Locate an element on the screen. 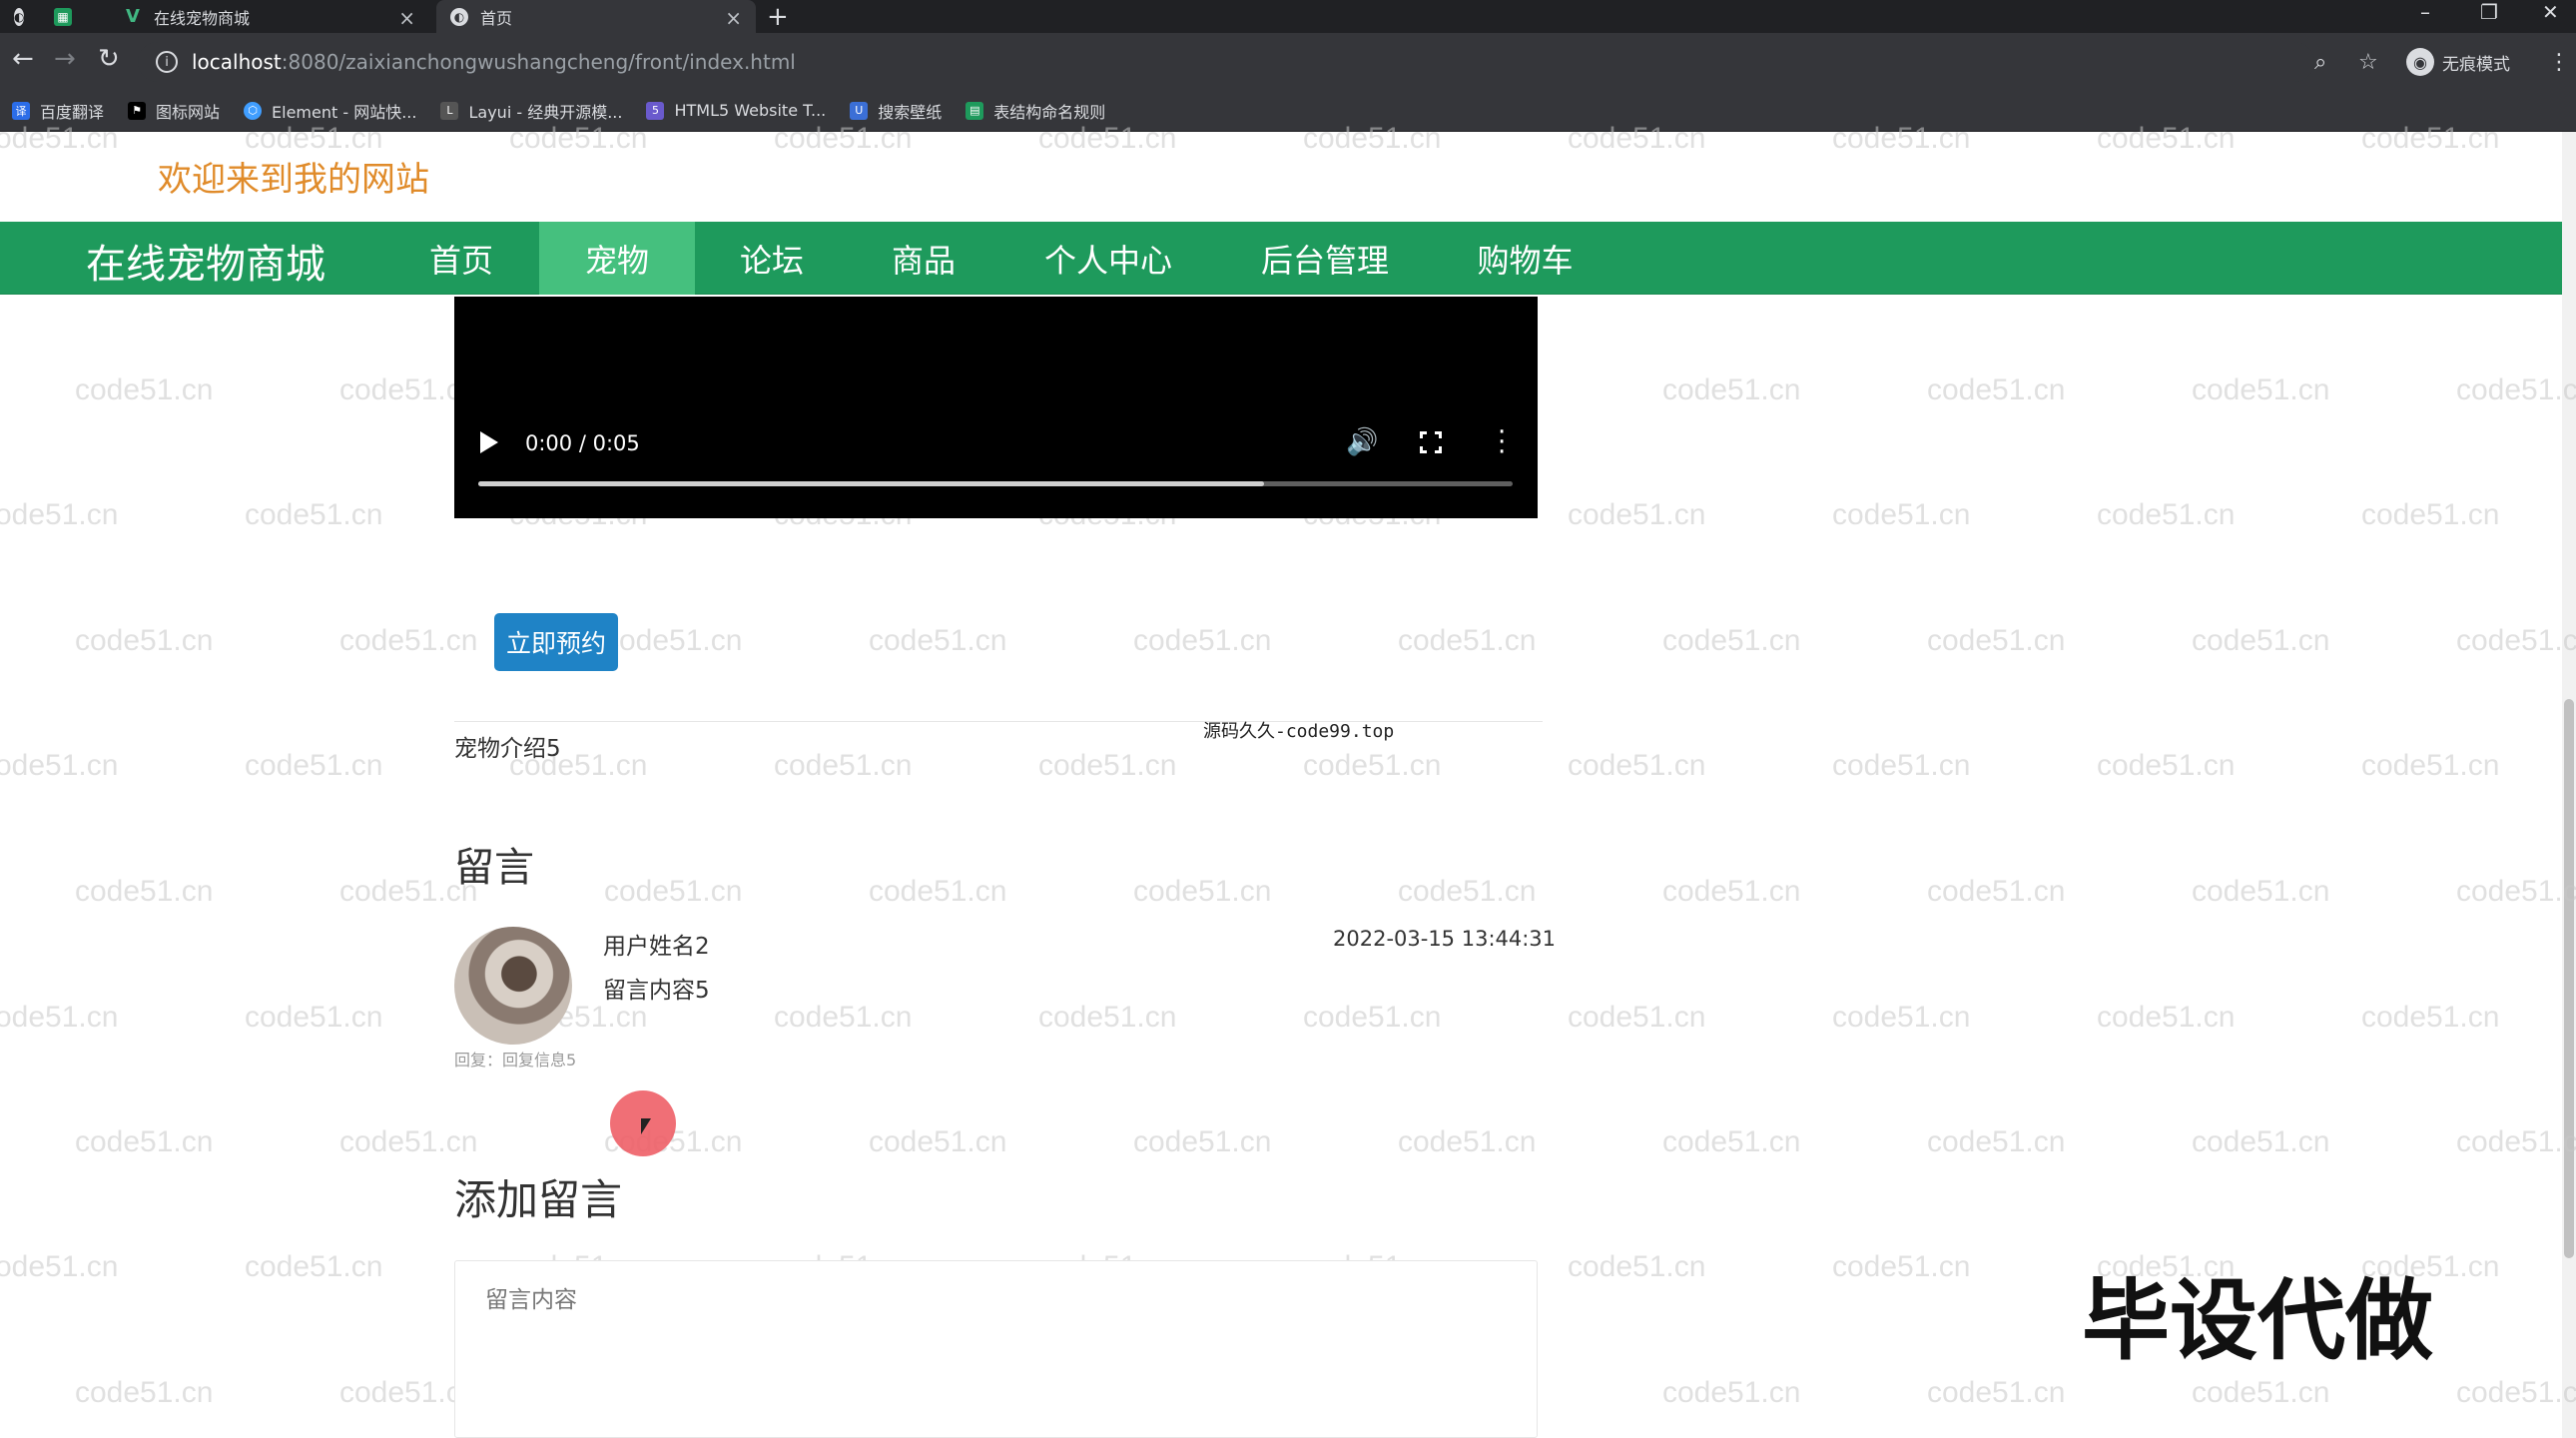  nav-cart: 购物车 is located at coordinates (1525, 258).